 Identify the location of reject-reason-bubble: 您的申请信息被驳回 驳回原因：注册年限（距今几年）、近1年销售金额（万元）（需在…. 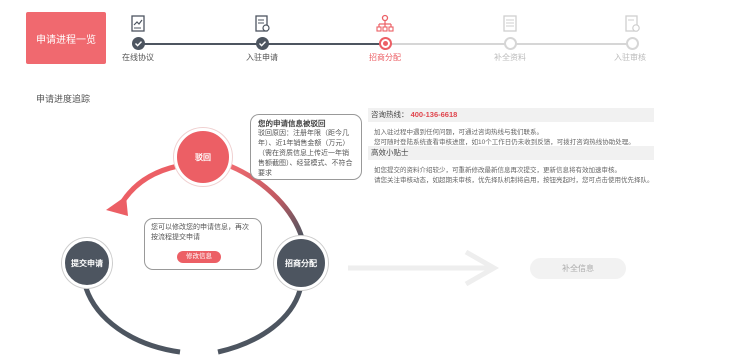
(306, 147).